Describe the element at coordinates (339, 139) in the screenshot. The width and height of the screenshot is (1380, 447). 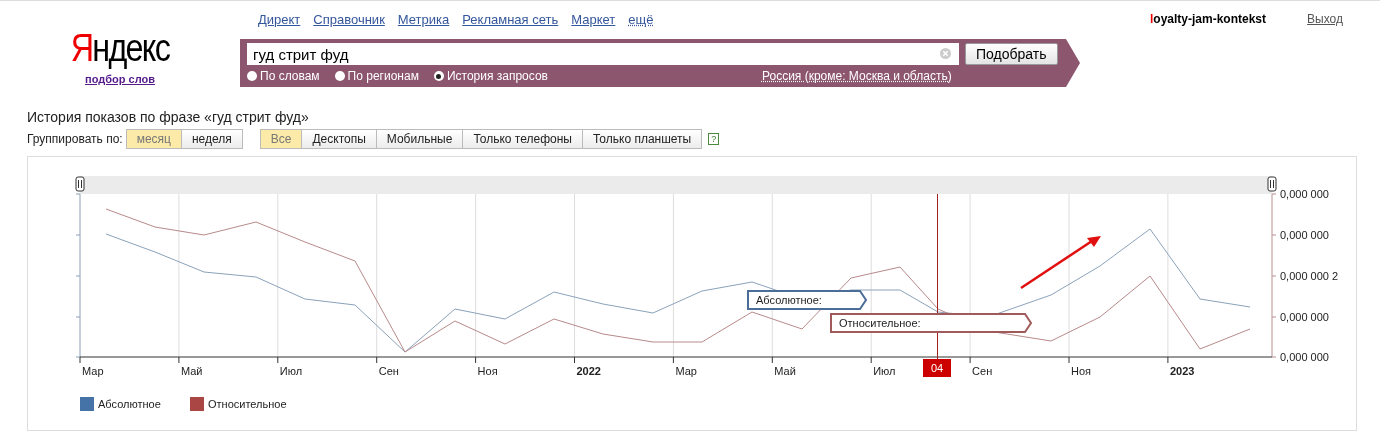
I see `device-filter: Десктопы` at that location.